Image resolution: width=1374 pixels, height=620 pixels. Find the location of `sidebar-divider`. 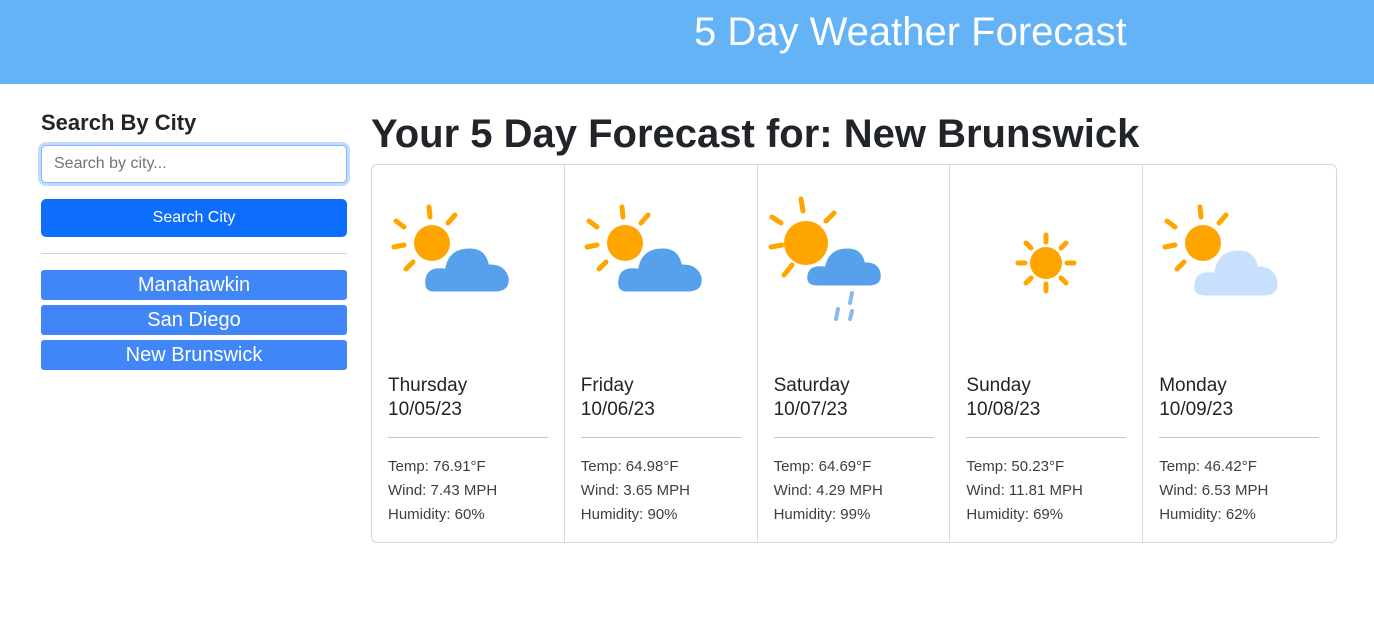

sidebar-divider is located at coordinates (194, 253).